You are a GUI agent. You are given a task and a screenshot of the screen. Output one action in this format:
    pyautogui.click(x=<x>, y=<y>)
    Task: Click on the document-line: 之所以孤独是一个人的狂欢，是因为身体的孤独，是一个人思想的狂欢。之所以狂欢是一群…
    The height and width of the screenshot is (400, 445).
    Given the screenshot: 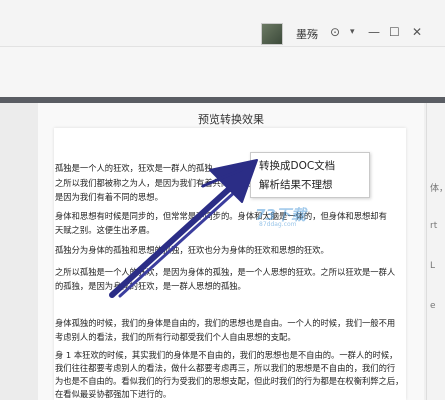 What is the action you would take?
    pyautogui.click(x=225, y=272)
    